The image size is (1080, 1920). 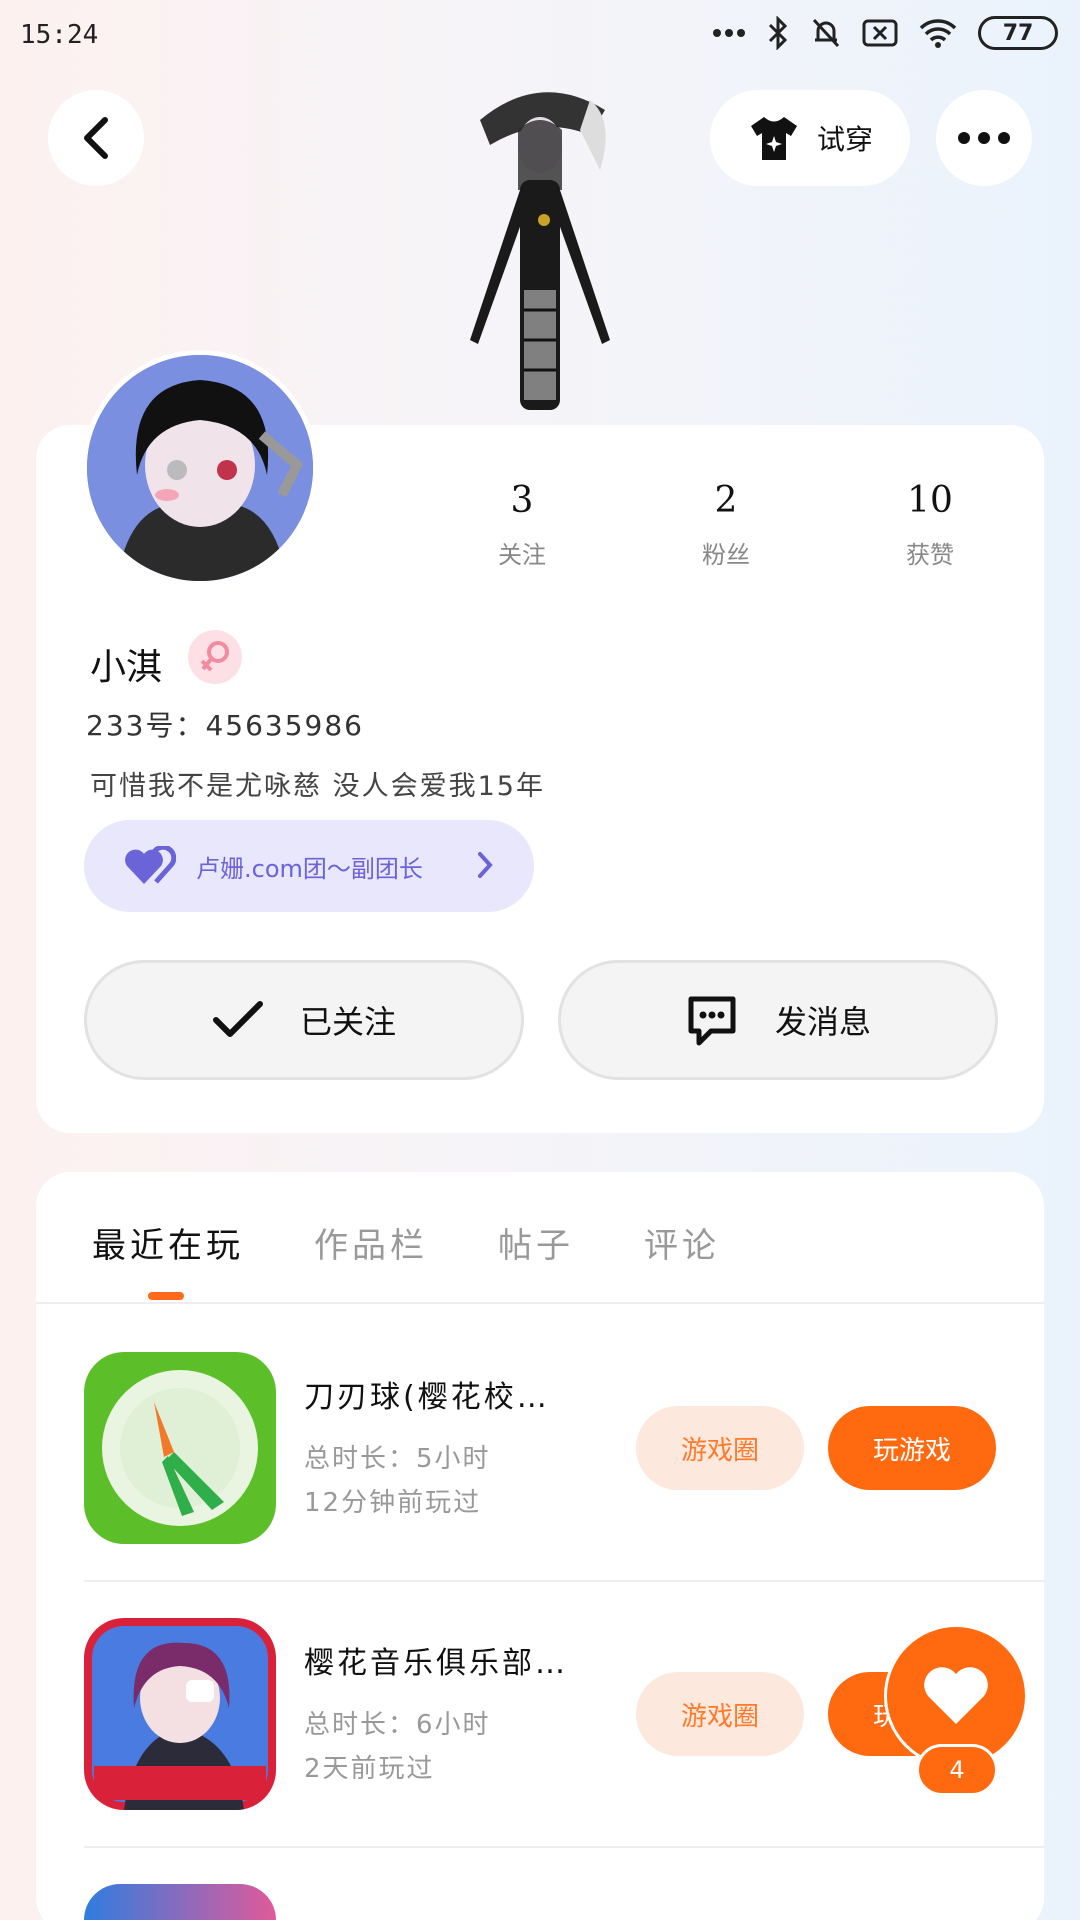 What do you see at coordinates (126, 667) in the screenshot?
I see `username: 小淇` at bounding box center [126, 667].